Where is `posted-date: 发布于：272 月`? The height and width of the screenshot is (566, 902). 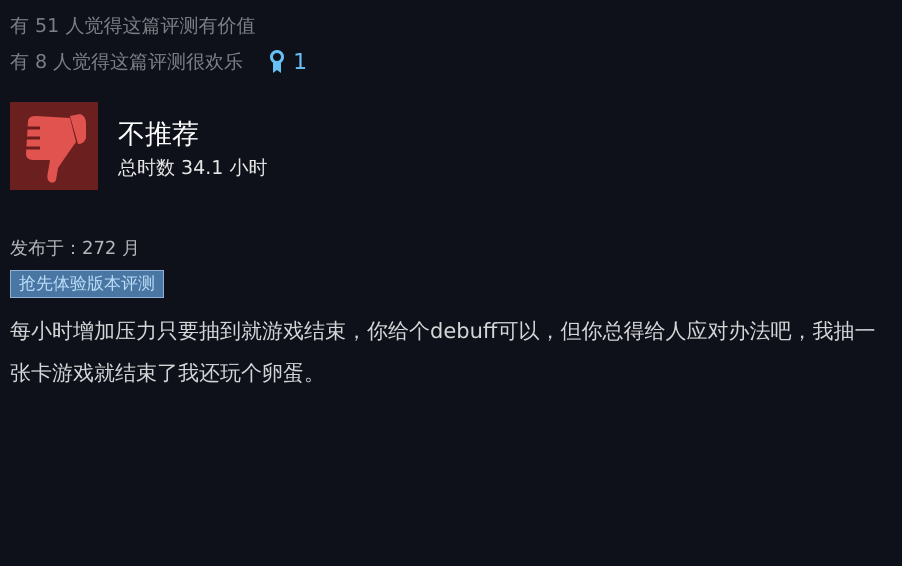 posted-date: 发布于：272 月 is located at coordinates (76, 249).